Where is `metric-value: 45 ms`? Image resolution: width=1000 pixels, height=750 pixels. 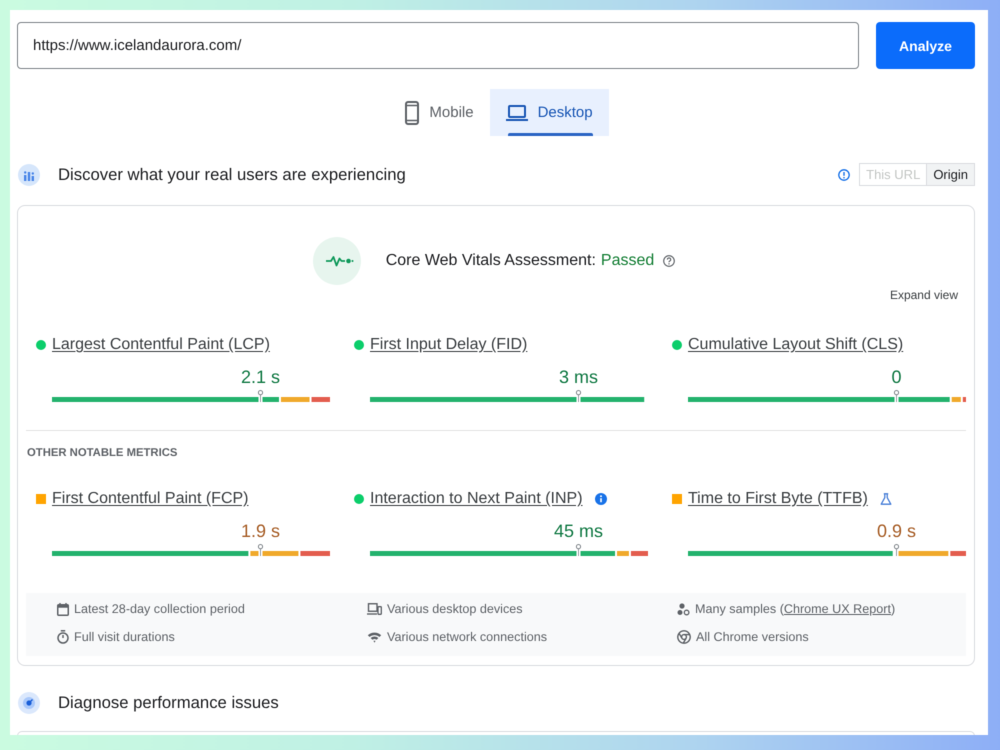 metric-value: 45 ms is located at coordinates (579, 531).